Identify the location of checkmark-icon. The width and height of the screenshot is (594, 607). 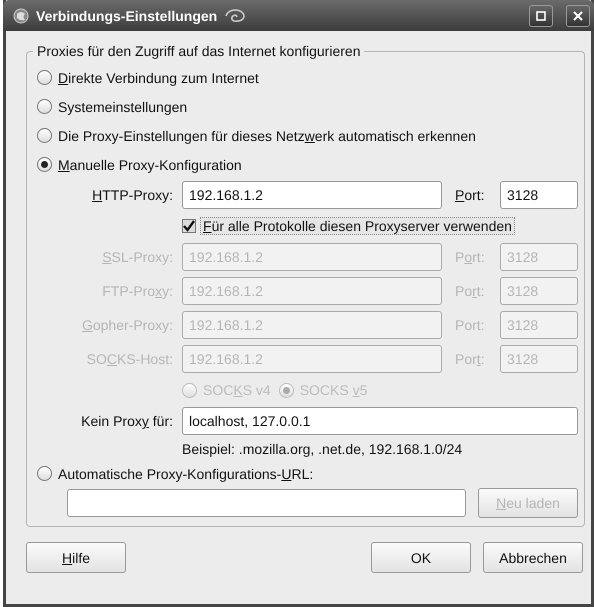
(189, 226).